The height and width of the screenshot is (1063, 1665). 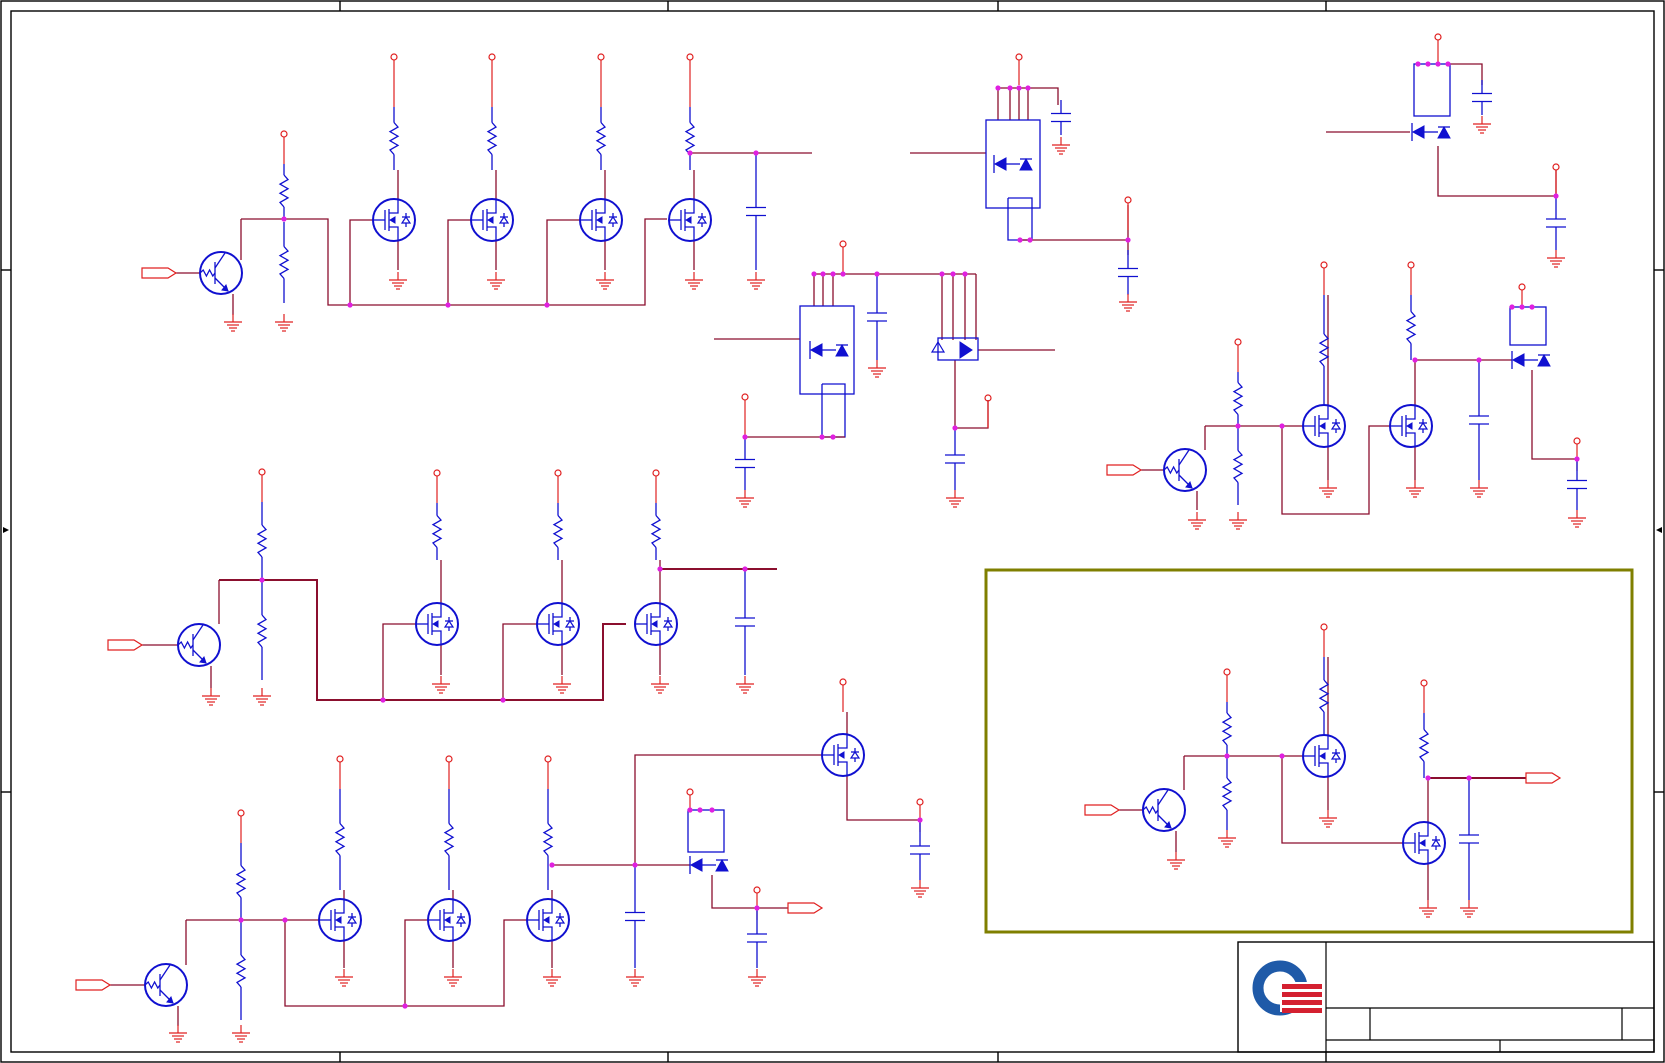 I want to click on diode-package, so click(x=958, y=349).